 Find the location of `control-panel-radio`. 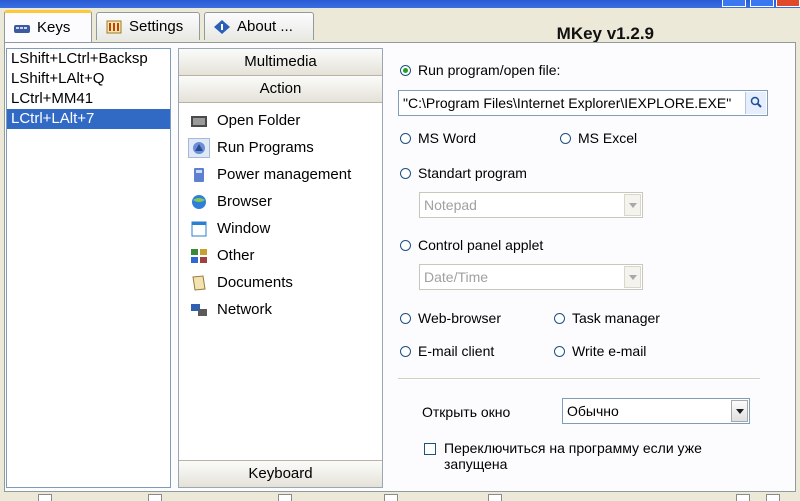

control-panel-radio is located at coordinates (405, 245).